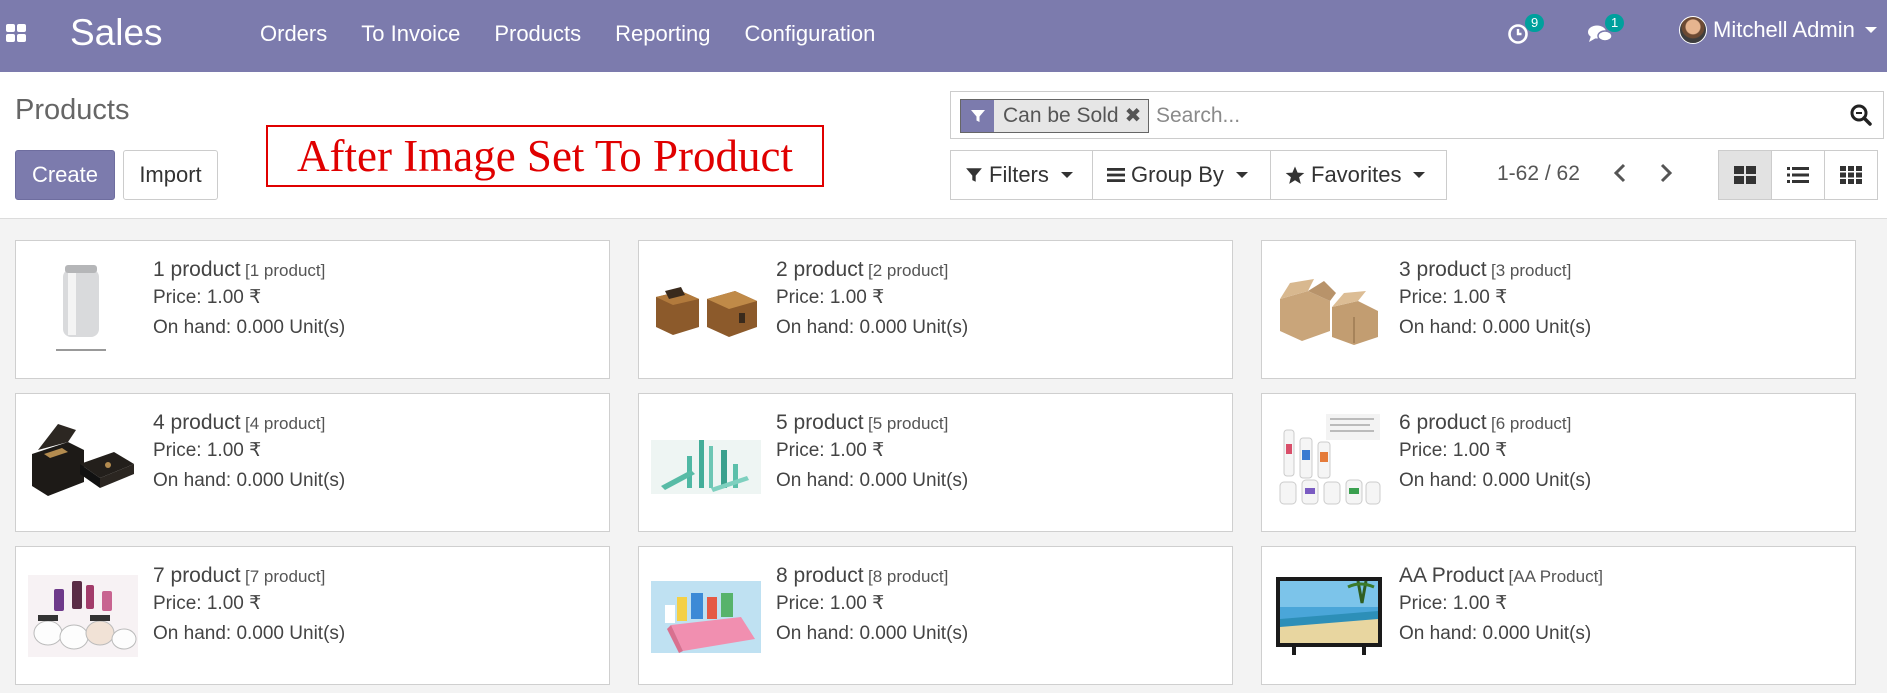 Image resolution: width=1887 pixels, height=693 pixels. What do you see at coordinates (197, 575) in the screenshot?
I see `product-name: 7 product` at bounding box center [197, 575].